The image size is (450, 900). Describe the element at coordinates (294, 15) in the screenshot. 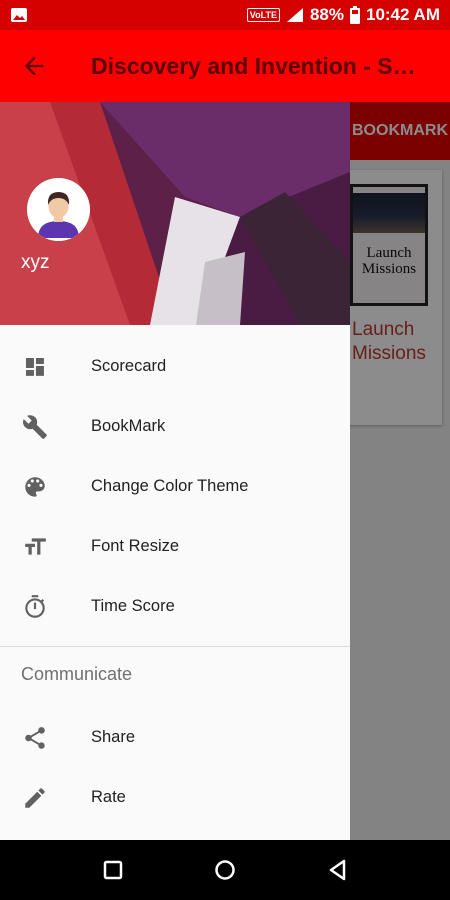

I see `signal-icon` at that location.